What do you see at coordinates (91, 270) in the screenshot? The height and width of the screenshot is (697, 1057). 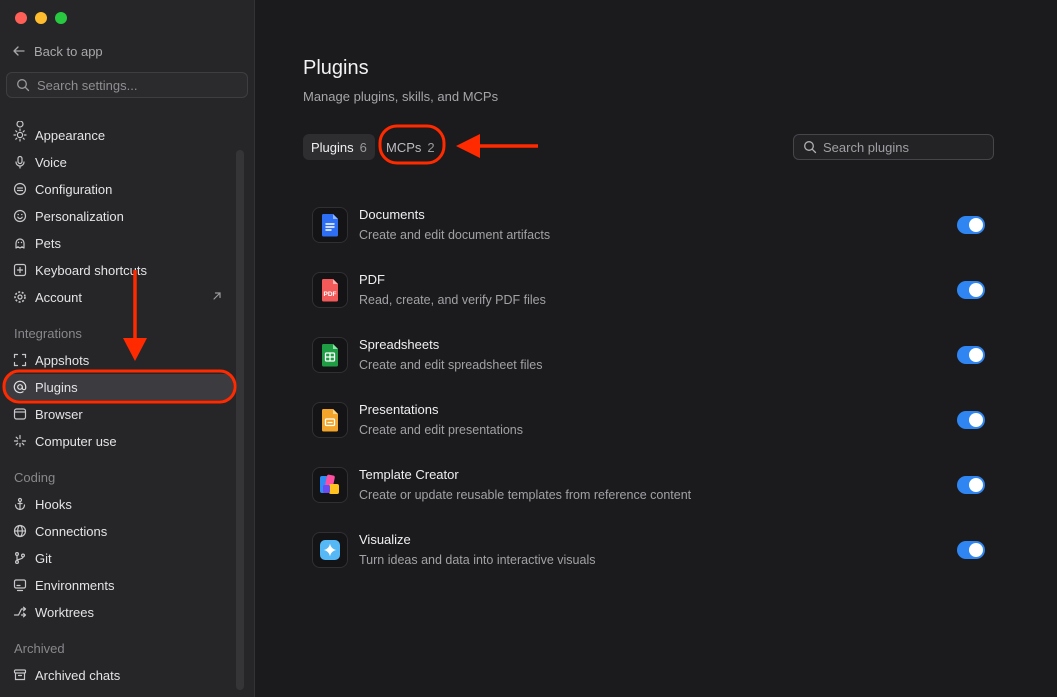 I see `sidebar-item-label: Keyboard shortcuts` at bounding box center [91, 270].